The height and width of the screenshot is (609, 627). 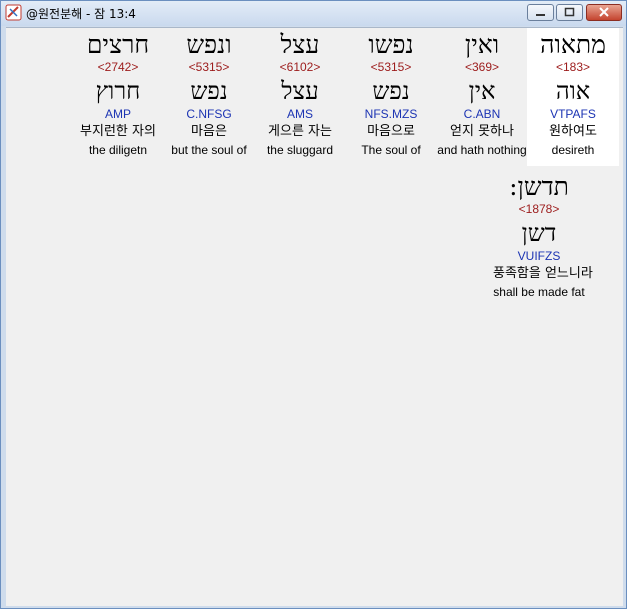 What do you see at coordinates (482, 131) in the screenshot?
I see `korean-gloss: 얻지 못하나` at bounding box center [482, 131].